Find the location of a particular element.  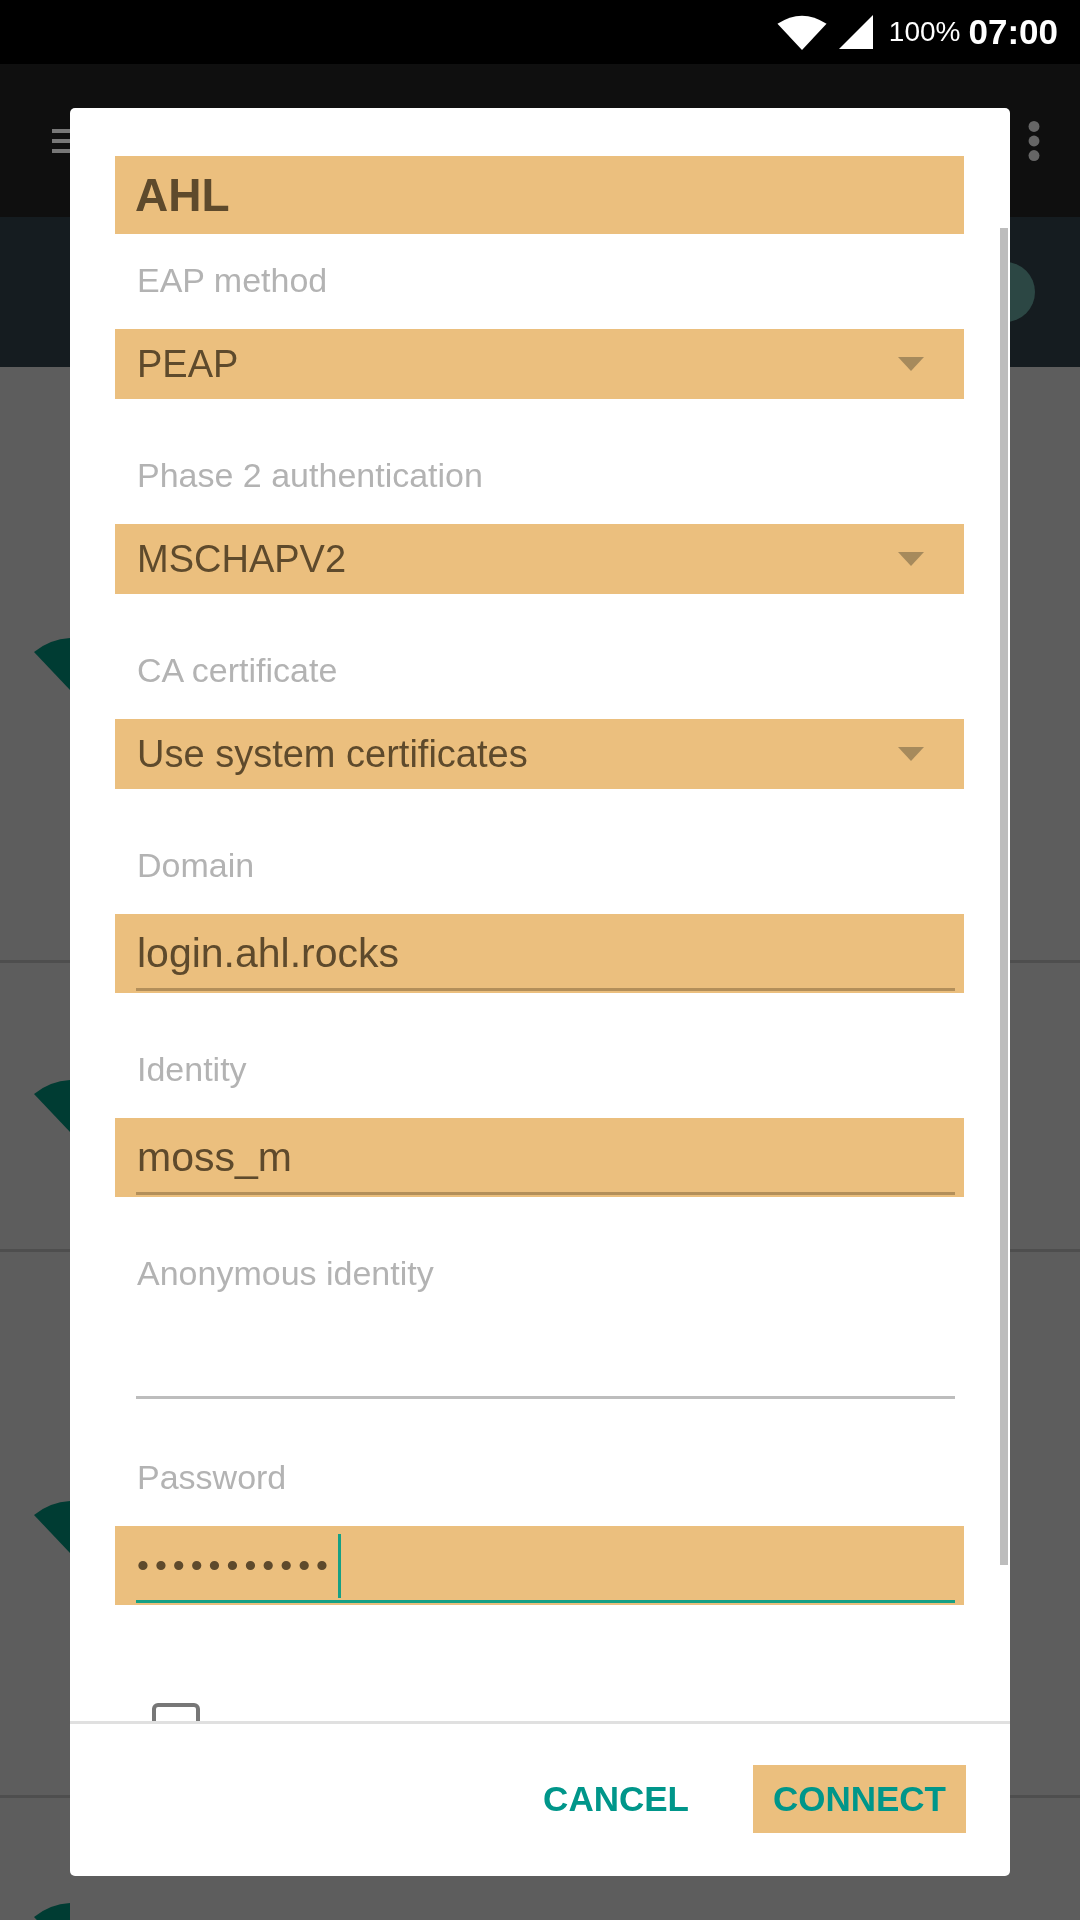

battery-level: 100% is located at coordinates (924, 32).